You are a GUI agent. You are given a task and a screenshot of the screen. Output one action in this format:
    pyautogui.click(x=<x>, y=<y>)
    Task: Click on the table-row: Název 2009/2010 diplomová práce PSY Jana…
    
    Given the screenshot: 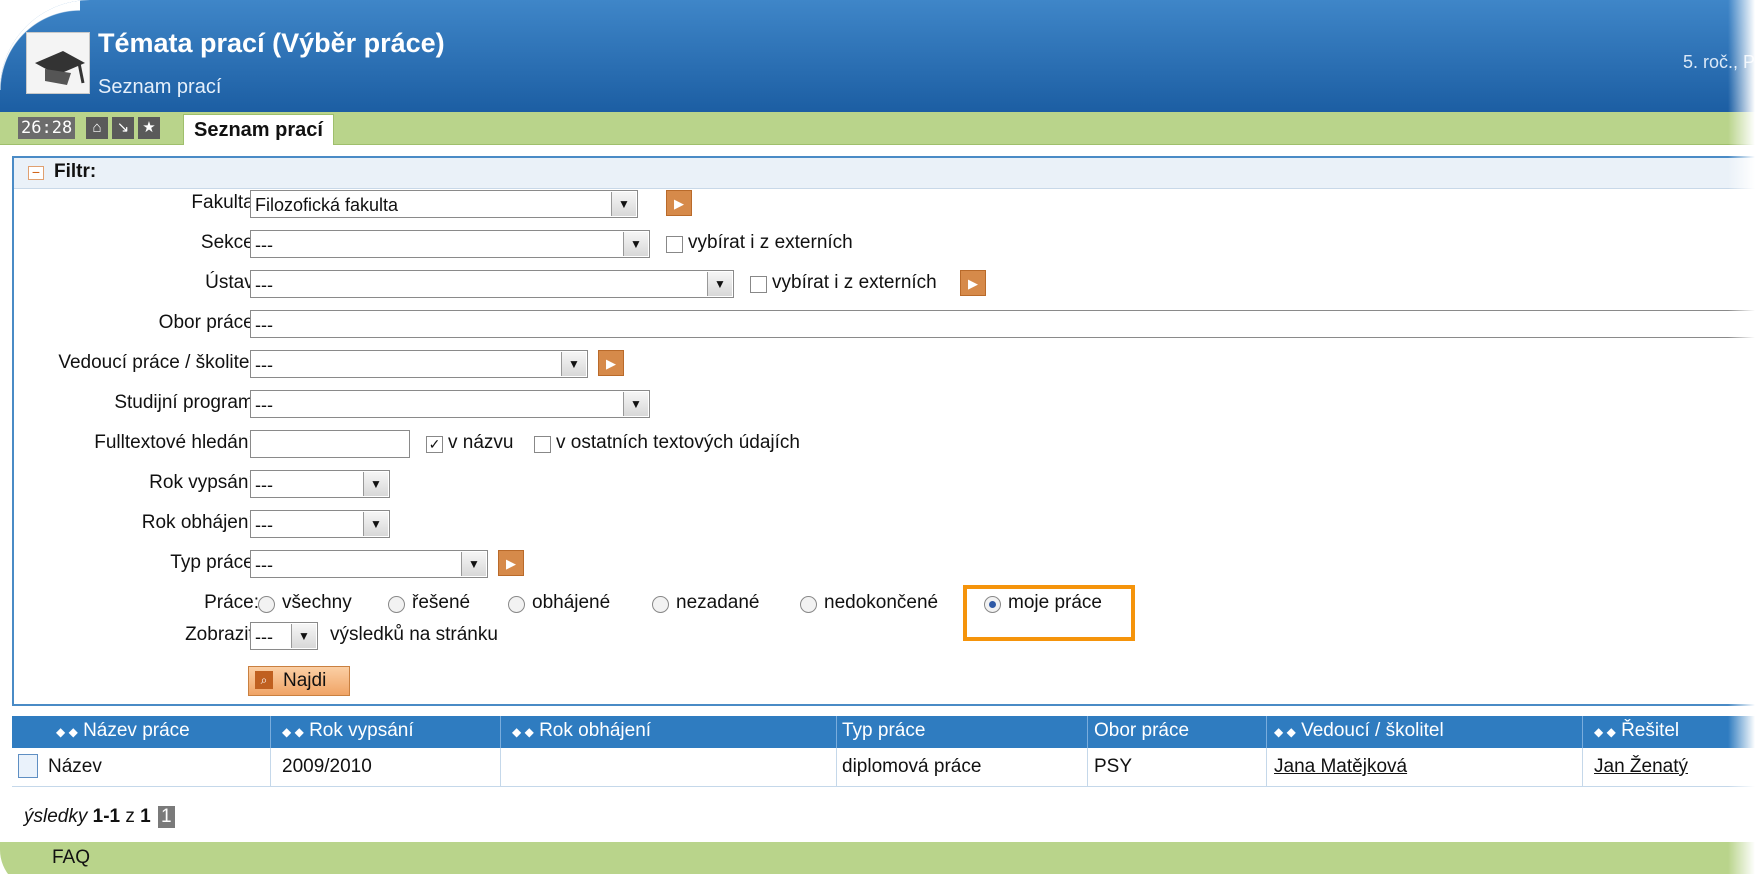 What is the action you would take?
    pyautogui.click(x=883, y=767)
    